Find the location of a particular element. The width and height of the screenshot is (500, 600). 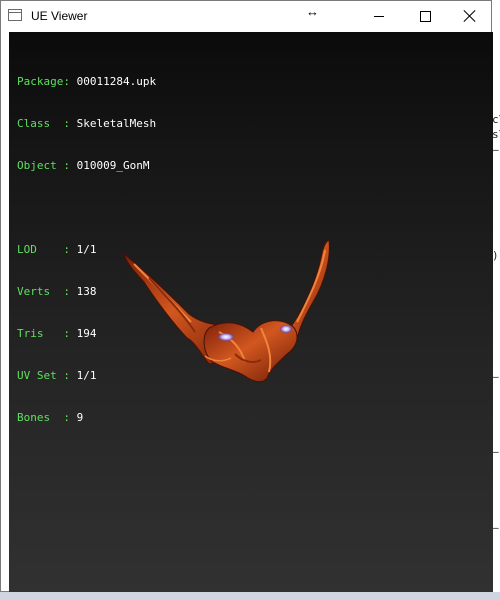

window-title: UE Viewer is located at coordinates (59, 16).